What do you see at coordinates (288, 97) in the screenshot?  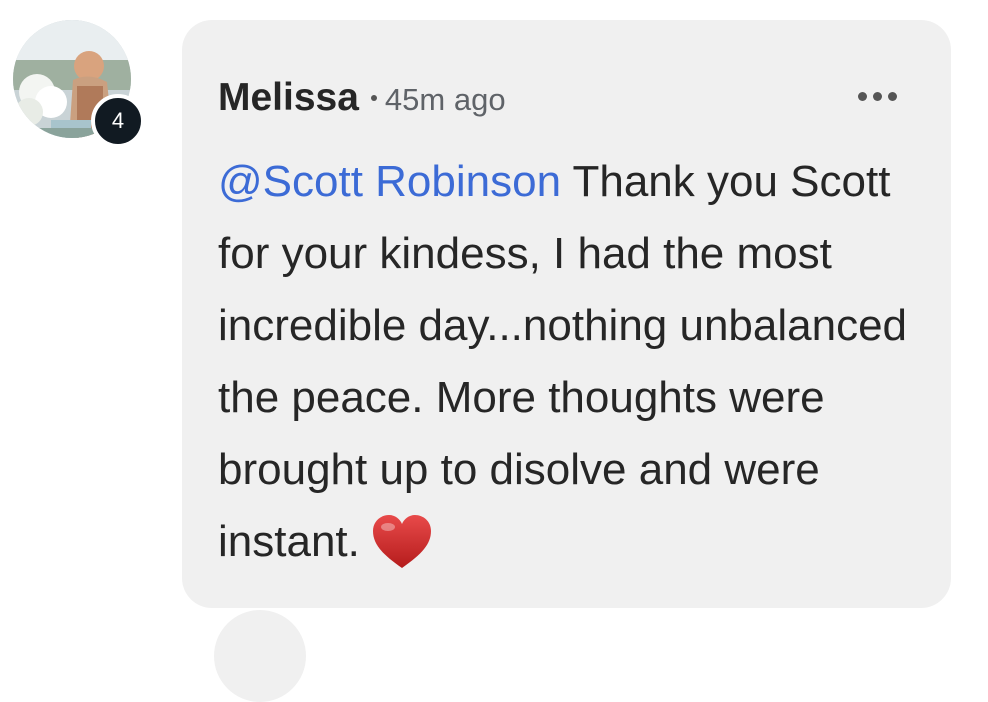 I see `author-name: Melissa` at bounding box center [288, 97].